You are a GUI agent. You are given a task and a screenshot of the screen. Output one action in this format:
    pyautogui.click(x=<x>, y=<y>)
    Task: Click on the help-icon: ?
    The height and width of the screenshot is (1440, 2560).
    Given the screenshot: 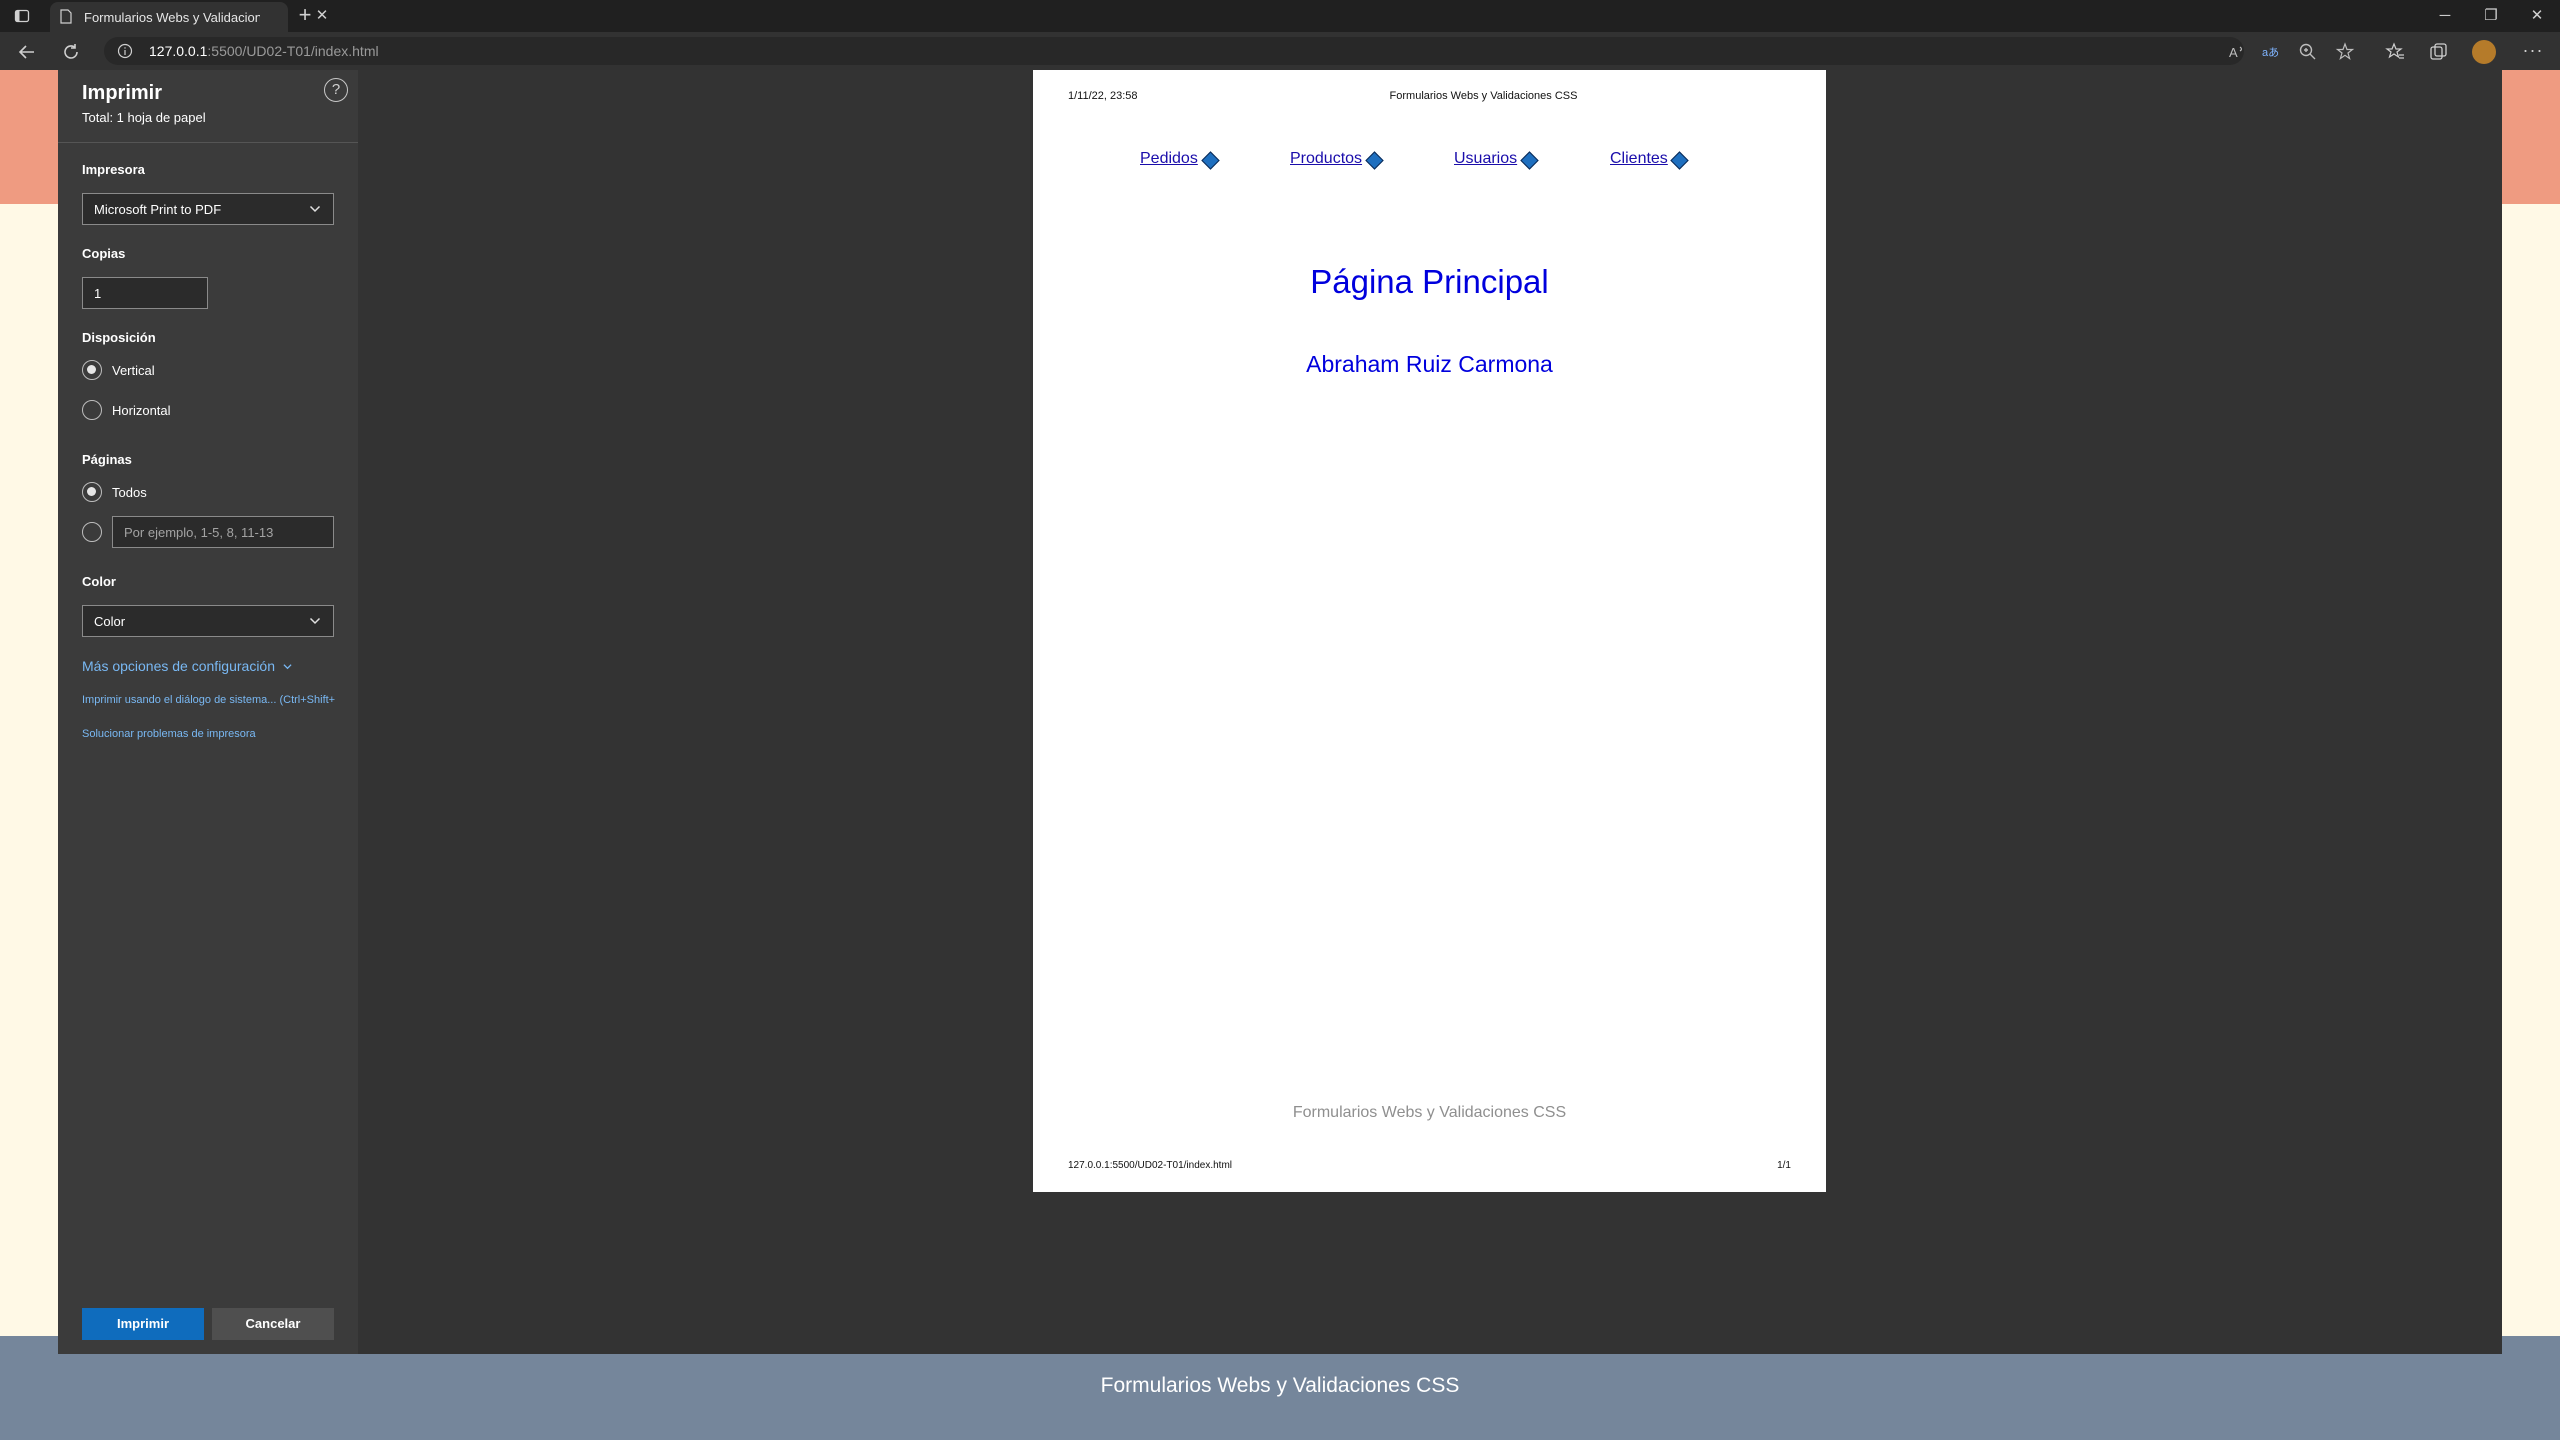 What is the action you would take?
    pyautogui.click(x=336, y=90)
    